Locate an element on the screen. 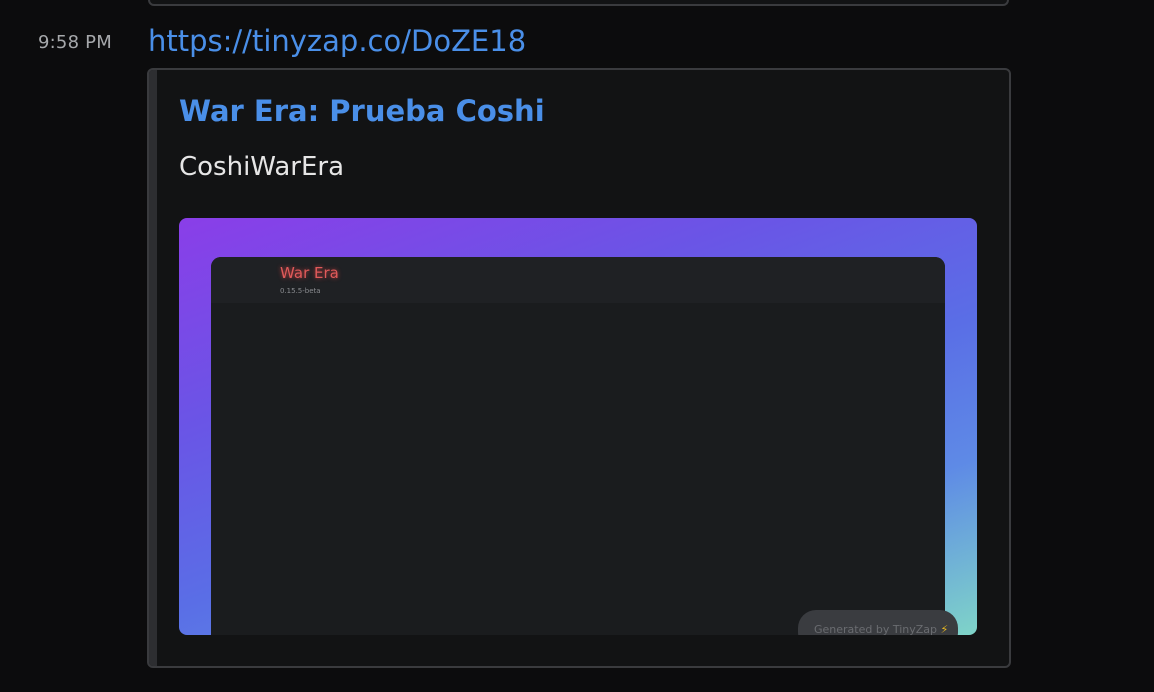  embed-title-link: War Era: Prueba Coshi is located at coordinates (362, 111).